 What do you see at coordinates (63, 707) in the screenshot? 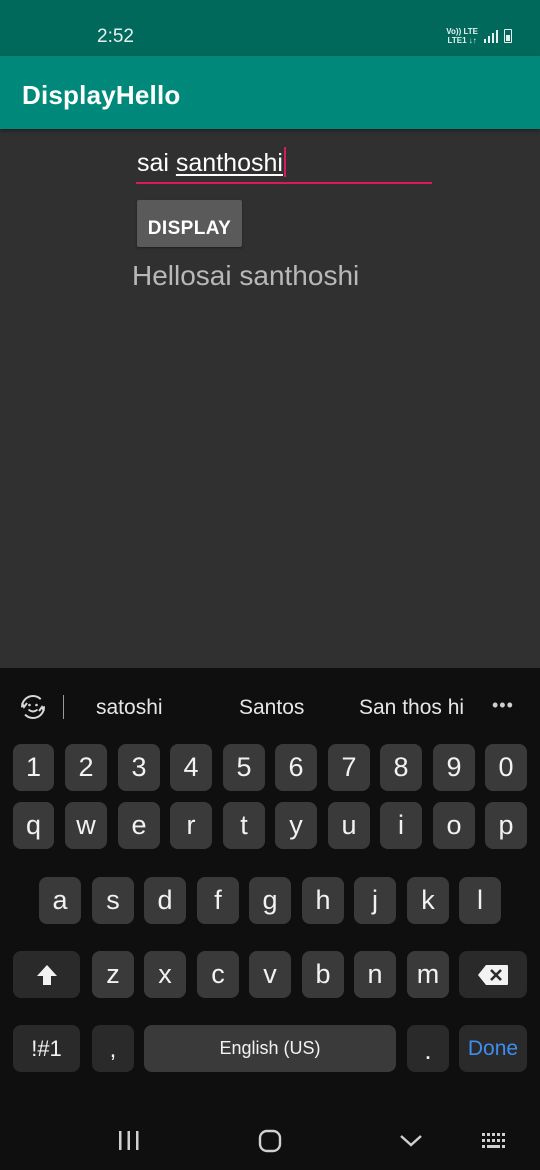
I see `suggestion-divider` at bounding box center [63, 707].